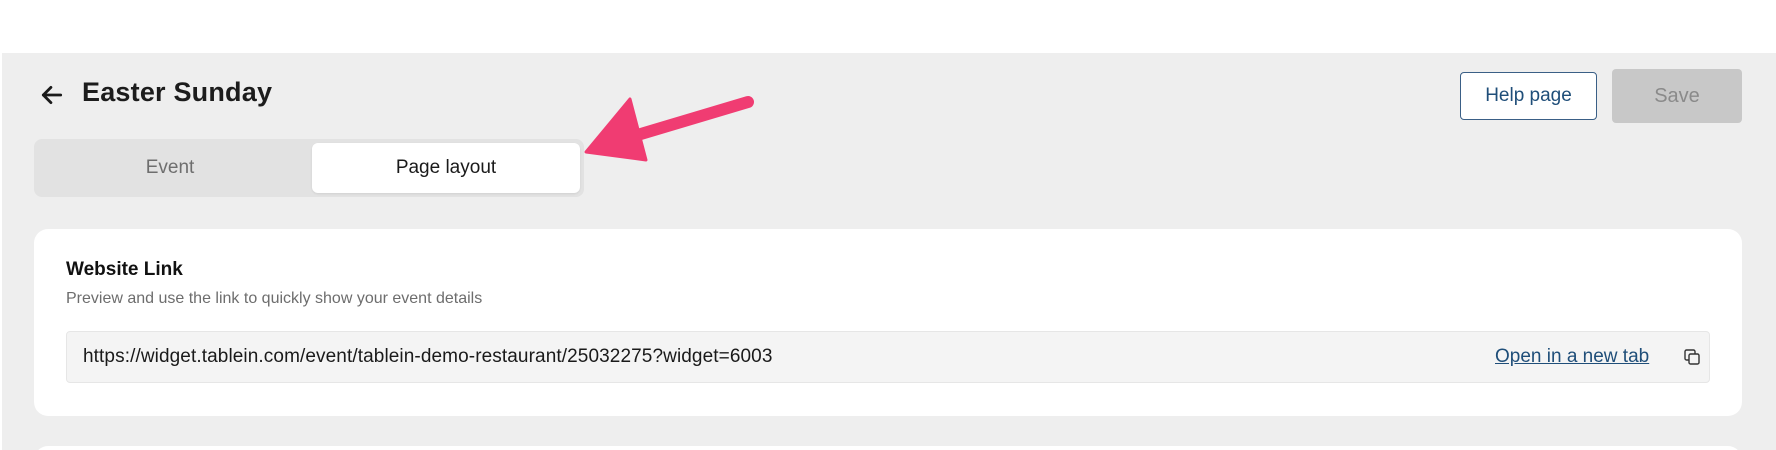  Describe the element at coordinates (669, 129) in the screenshot. I see `annotation-arrow` at that location.